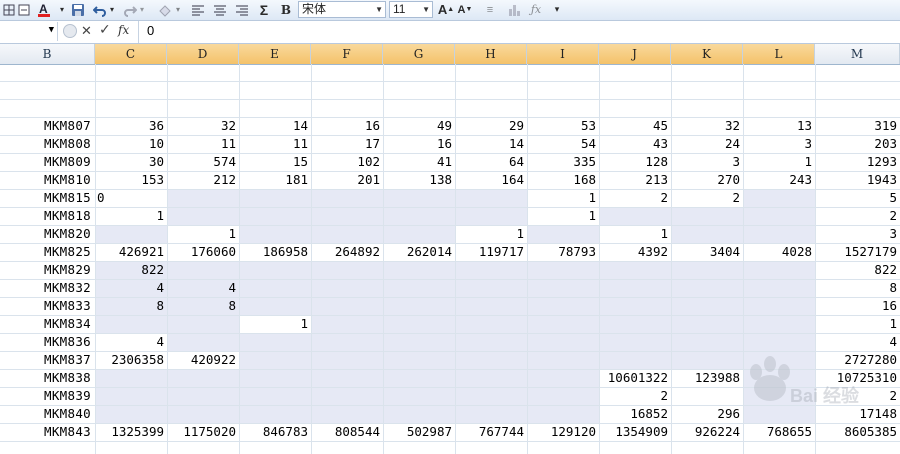  Describe the element at coordinates (123, 30) in the screenshot. I see `insert-function-button: fx` at that location.